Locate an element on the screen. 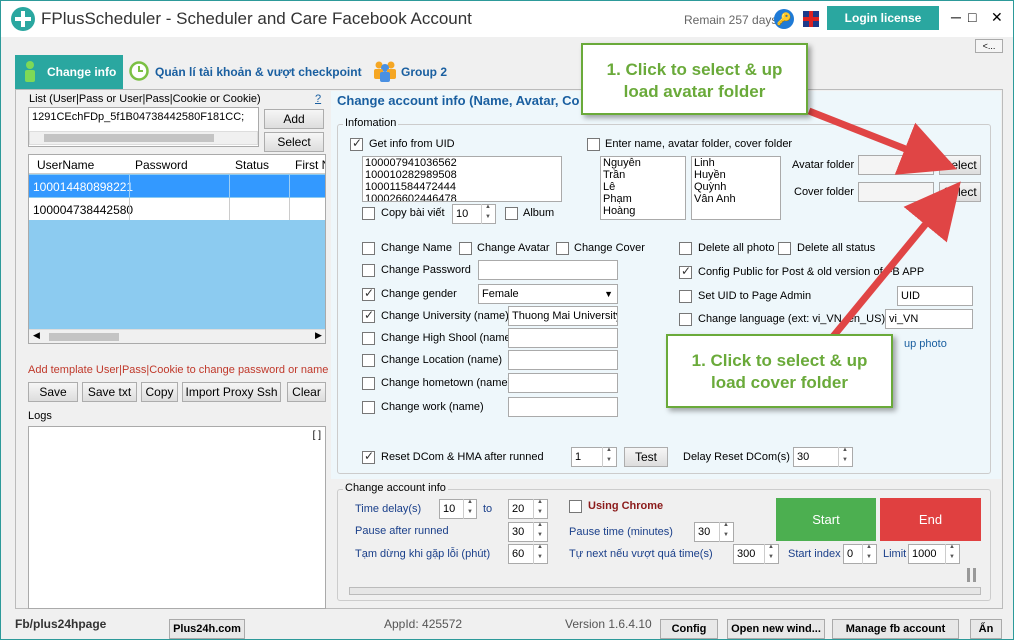 The height and width of the screenshot is (641, 1014). annotation-arrows is located at coordinates (884, 224).